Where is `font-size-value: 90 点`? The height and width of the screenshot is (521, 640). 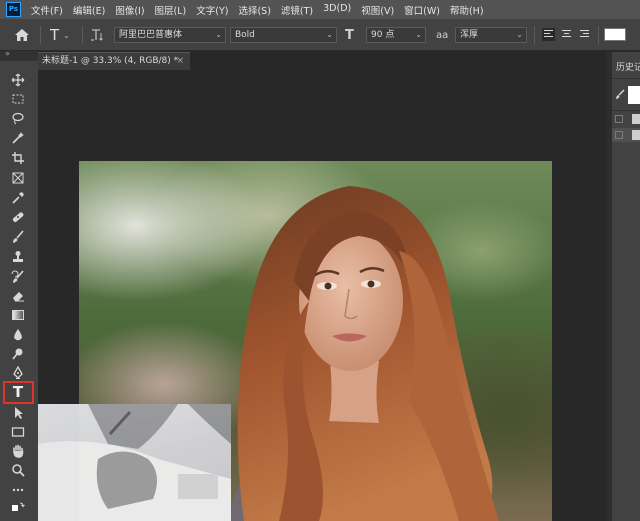
font-size-value: 90 点 is located at coordinates (383, 35).